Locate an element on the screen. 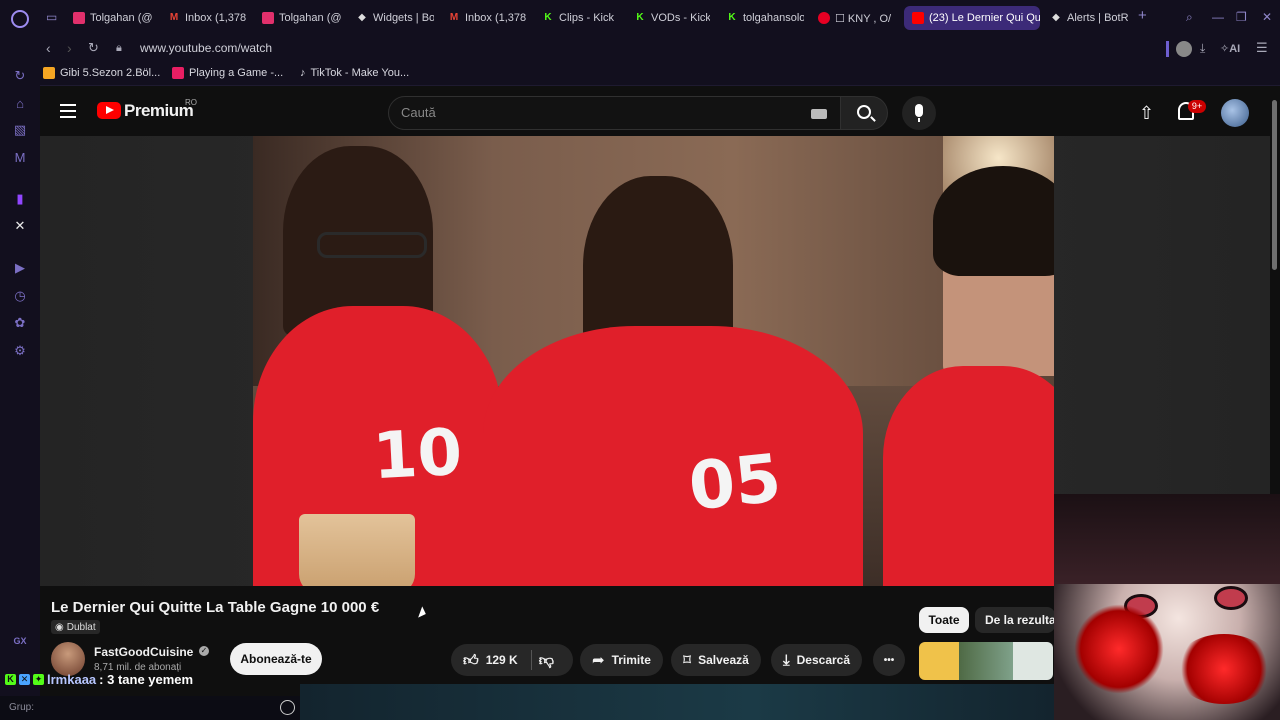  tab-search-icon: ⌕ is located at coordinates (1189, 17).